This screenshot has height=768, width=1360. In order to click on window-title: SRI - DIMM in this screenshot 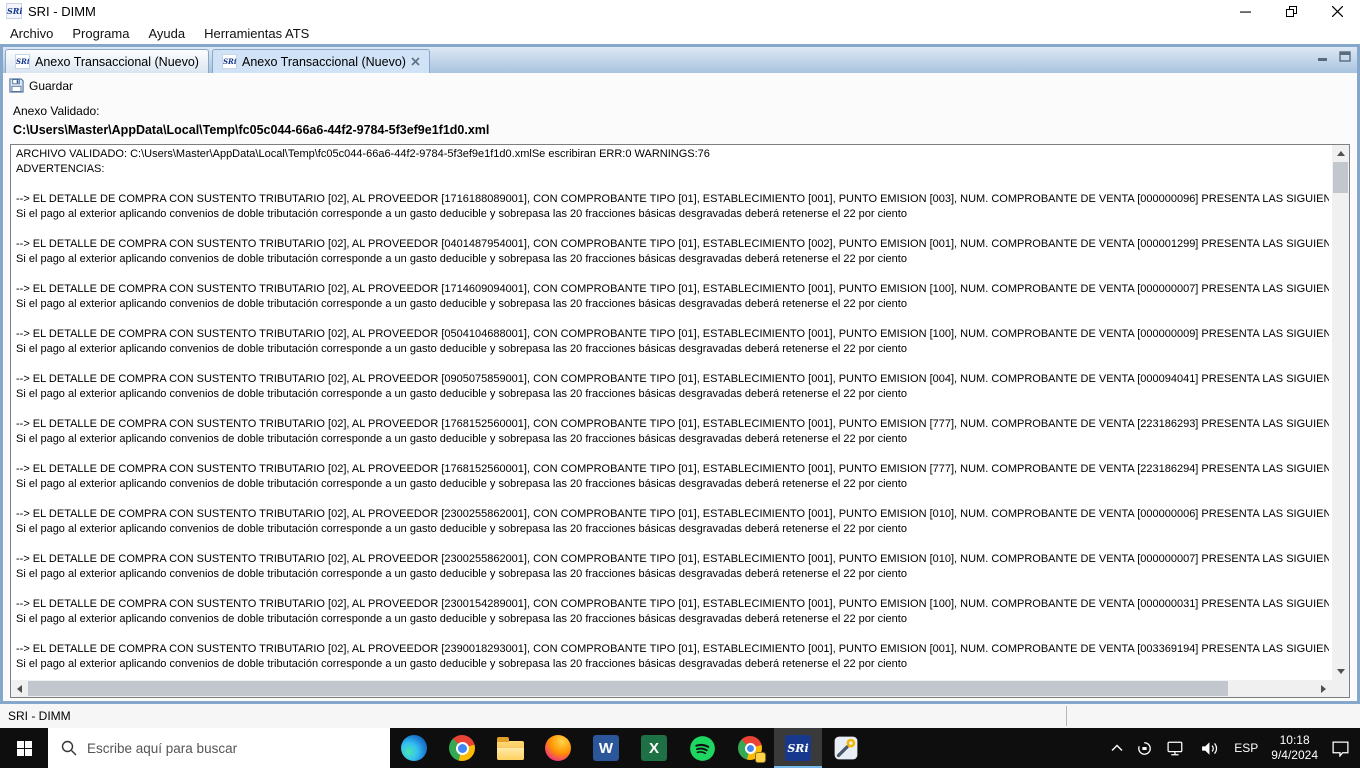, I will do `click(62, 11)`.